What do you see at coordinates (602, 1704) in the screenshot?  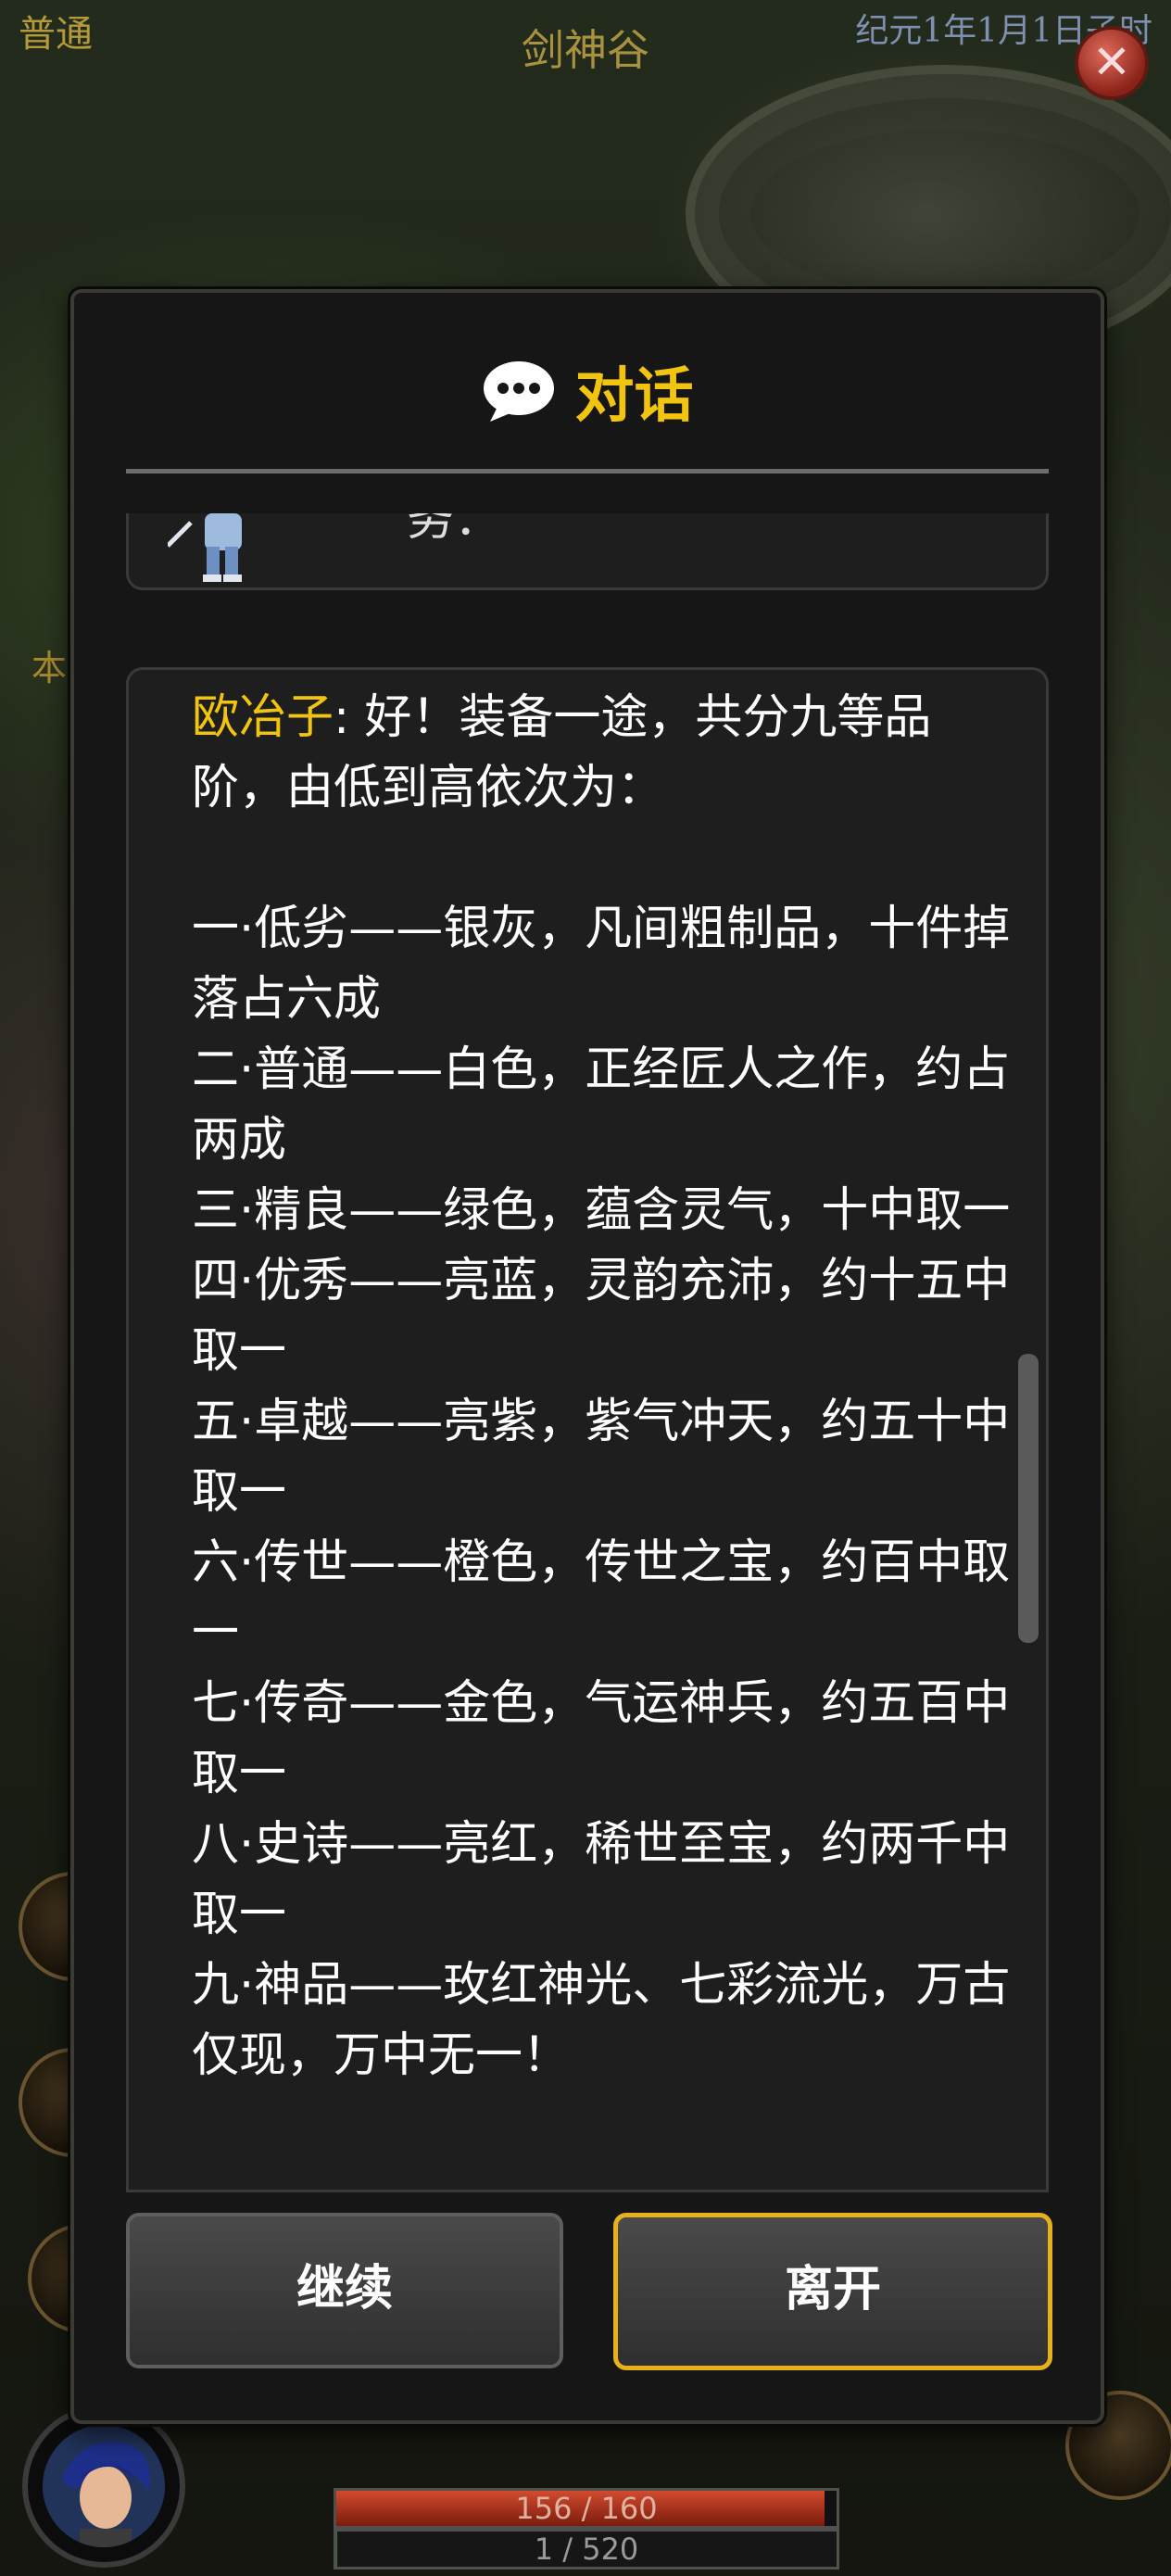 I see `message-line: 七·传奇——金色，气运神兵，约五百中` at bounding box center [602, 1704].